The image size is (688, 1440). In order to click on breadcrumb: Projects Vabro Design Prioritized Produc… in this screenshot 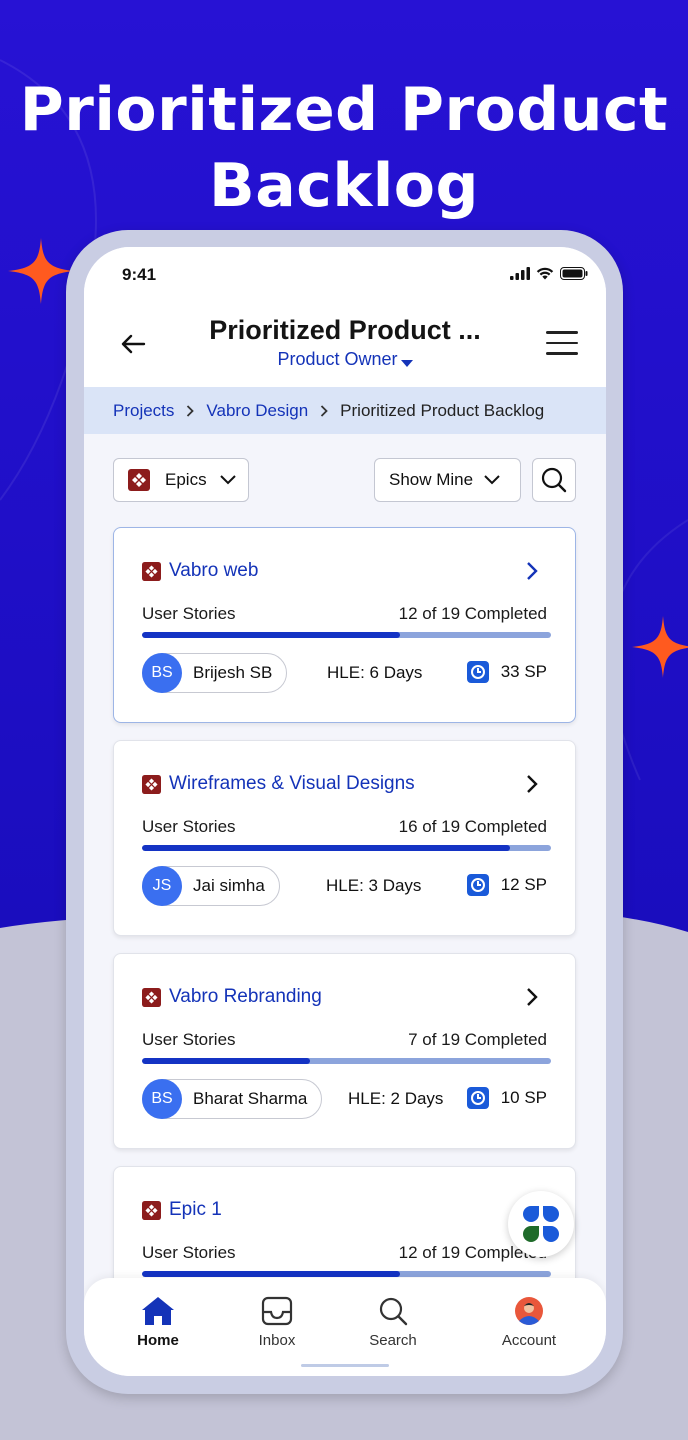, I will do `click(345, 410)`.